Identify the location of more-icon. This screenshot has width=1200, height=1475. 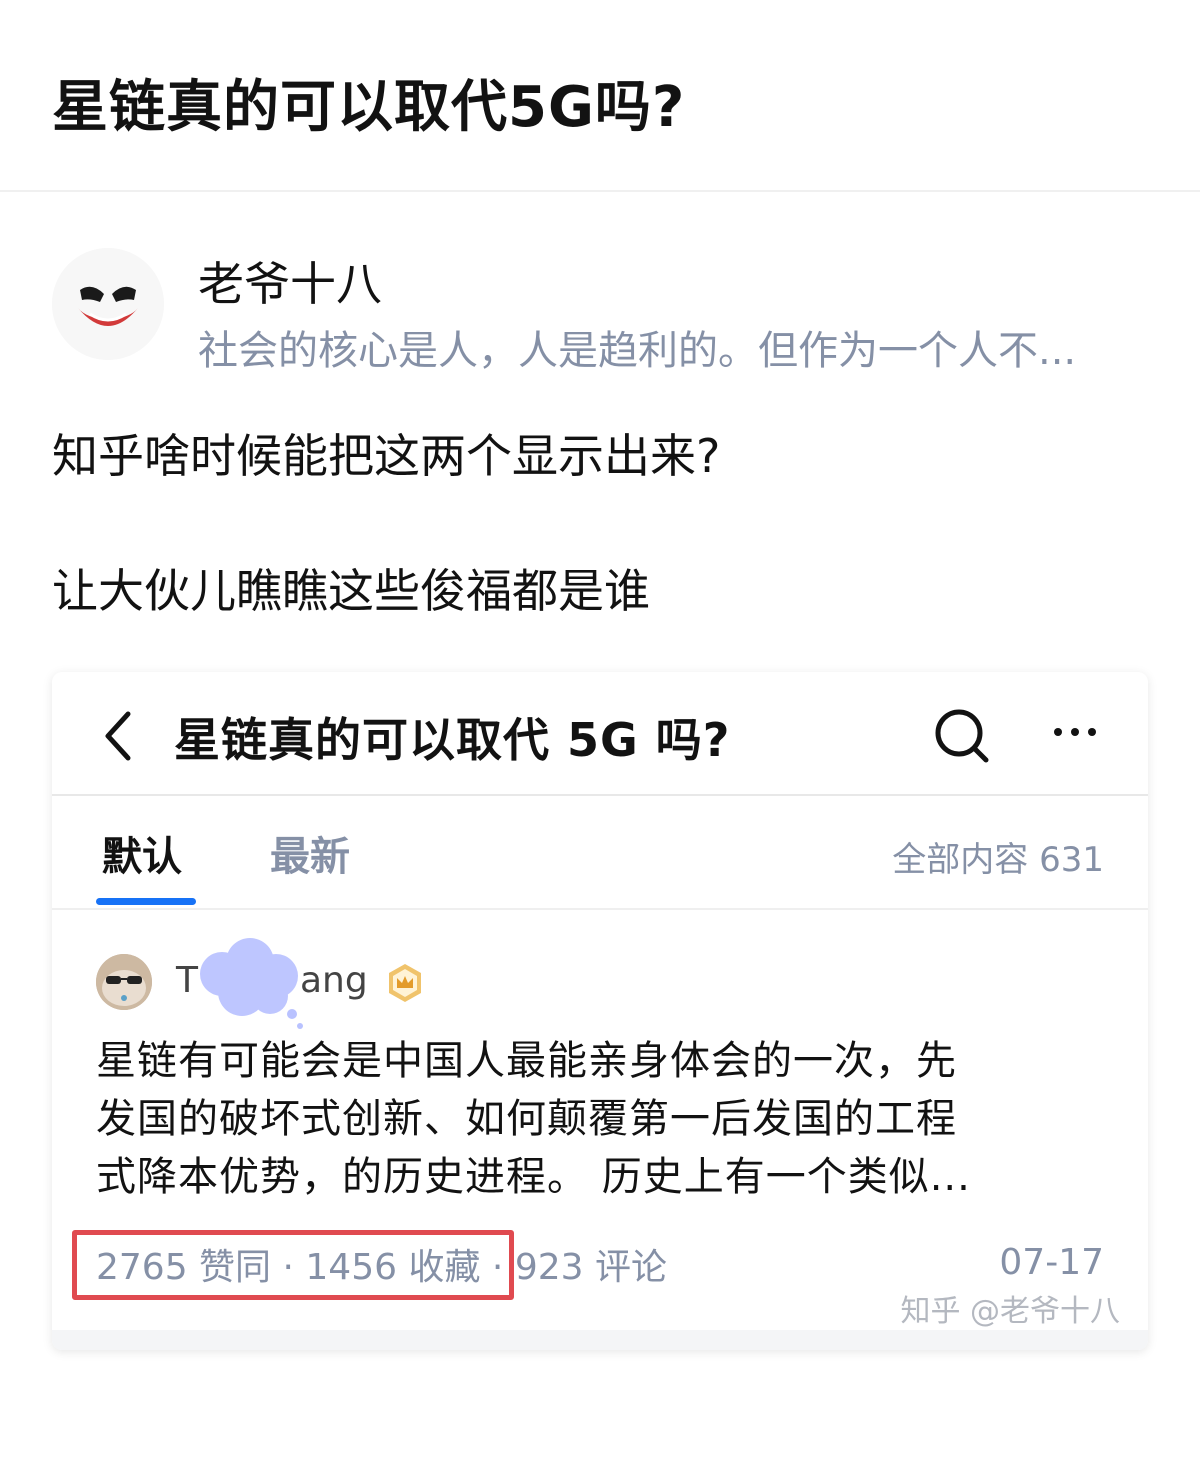
(1075, 732).